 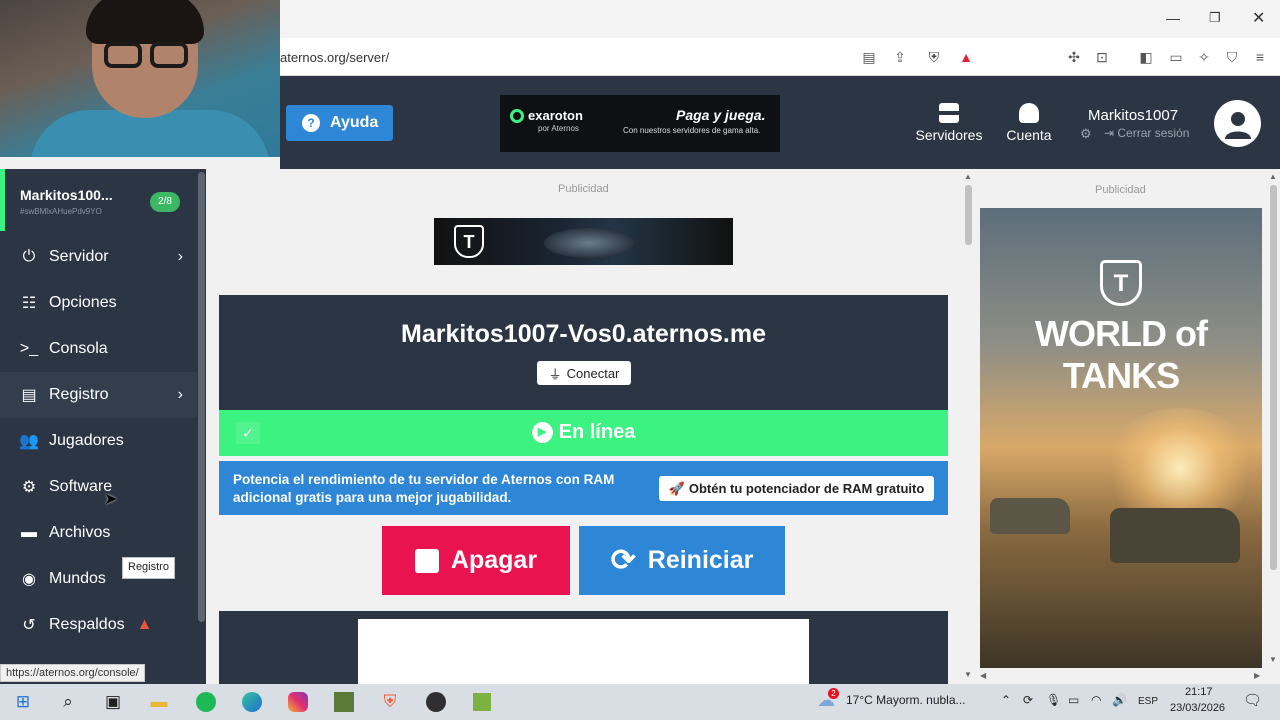 What do you see at coordinates (1133, 115) in the screenshot?
I see `username: Markitos1007` at bounding box center [1133, 115].